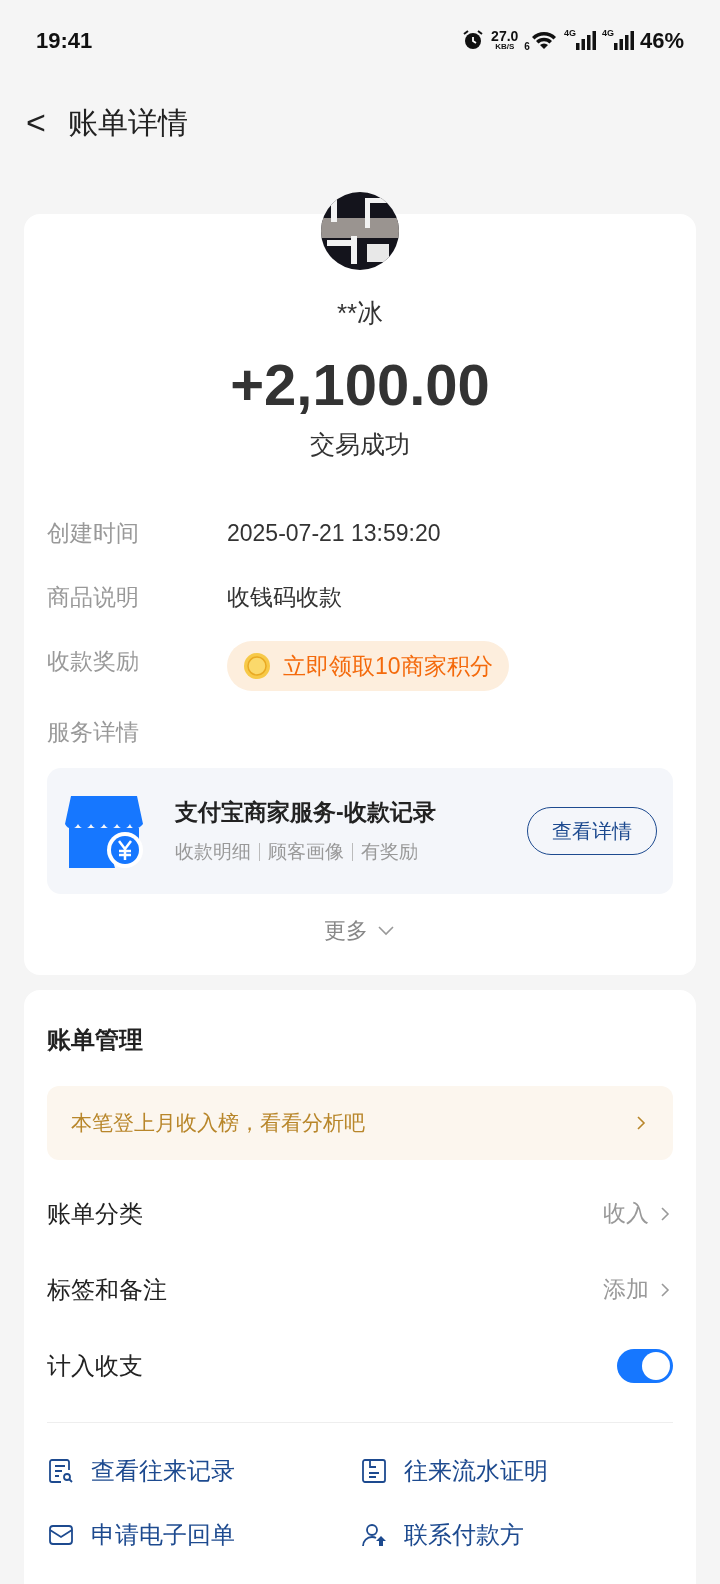 This screenshot has height=1584, width=720. I want to click on action-link: 申请电子回单, so click(203, 1534).